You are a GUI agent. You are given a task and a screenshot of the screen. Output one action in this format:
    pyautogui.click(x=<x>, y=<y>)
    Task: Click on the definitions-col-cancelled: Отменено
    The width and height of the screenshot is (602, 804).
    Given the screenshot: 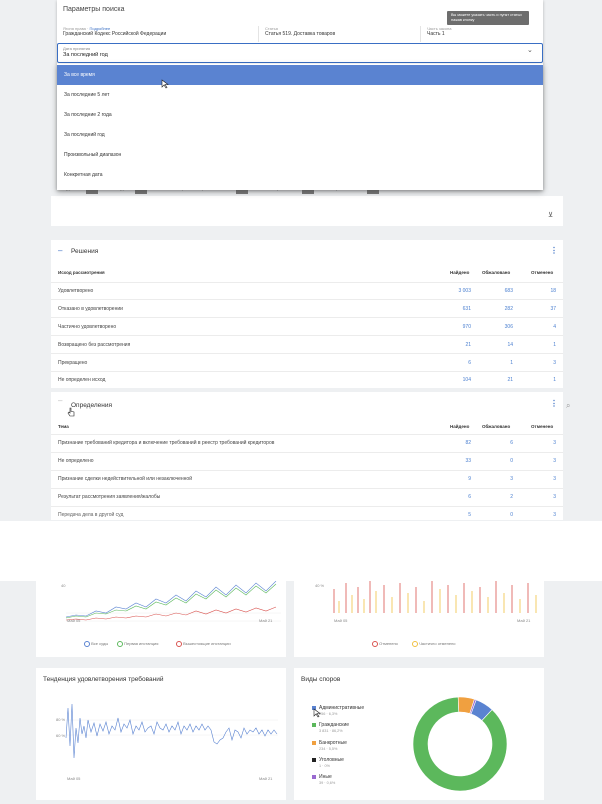 What is the action you would take?
    pyautogui.click(x=542, y=426)
    